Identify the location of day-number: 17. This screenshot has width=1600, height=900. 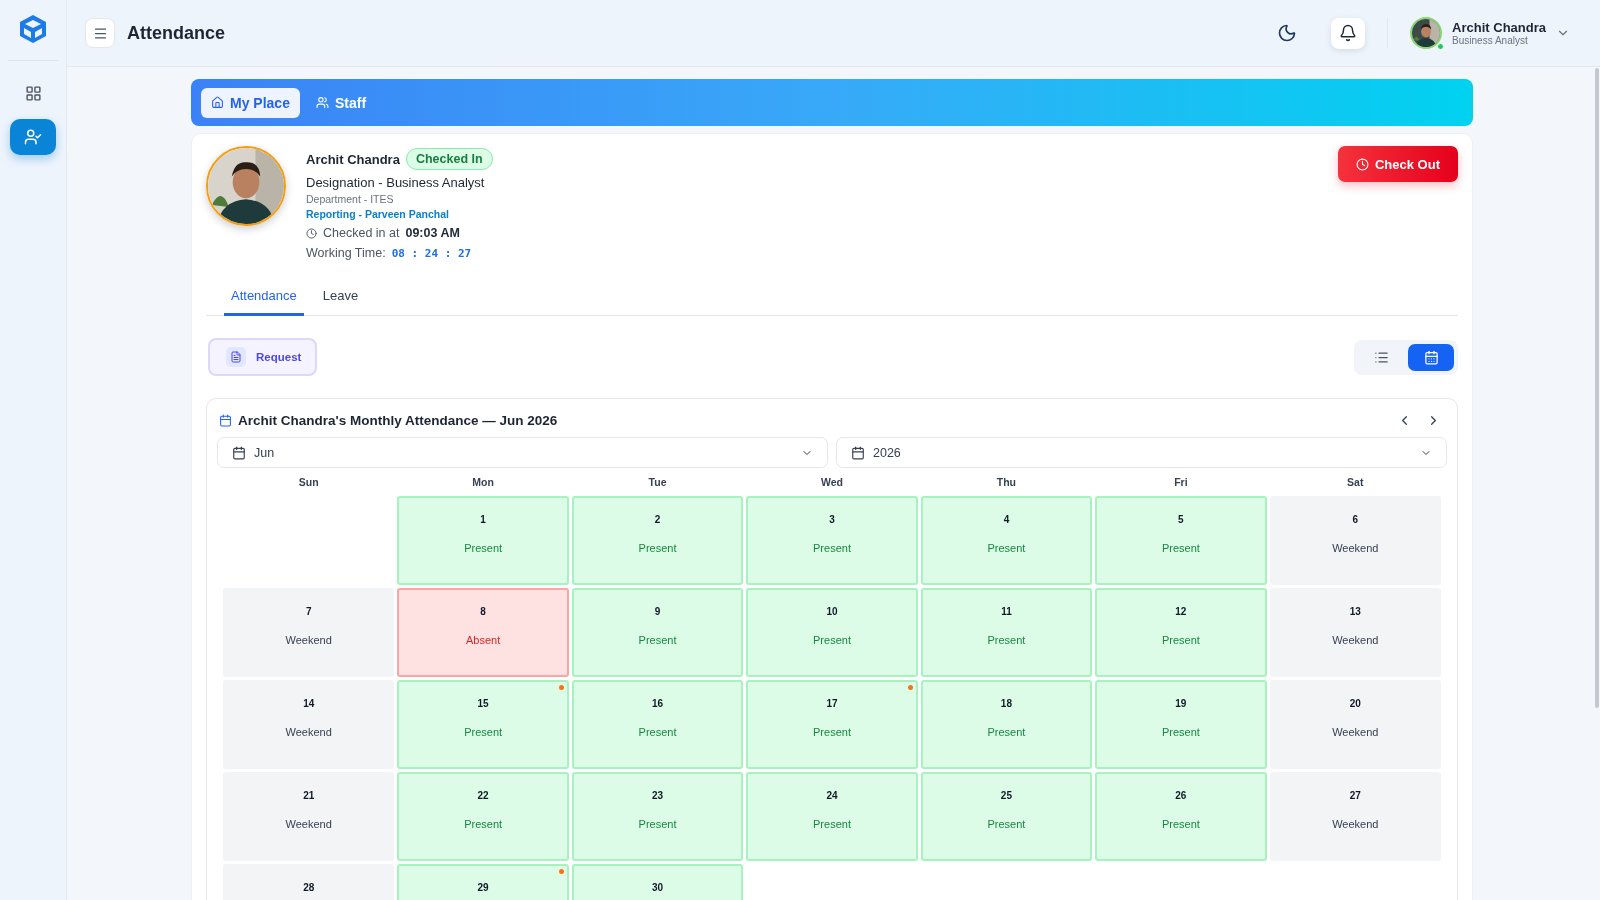
(832, 703).